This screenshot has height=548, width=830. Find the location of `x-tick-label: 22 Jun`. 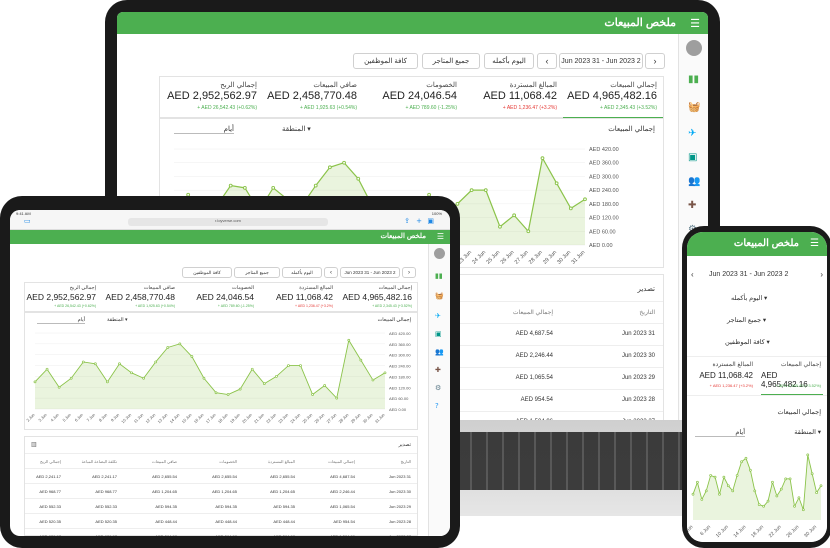

x-tick-label: 22 Jun is located at coordinates (775, 531).